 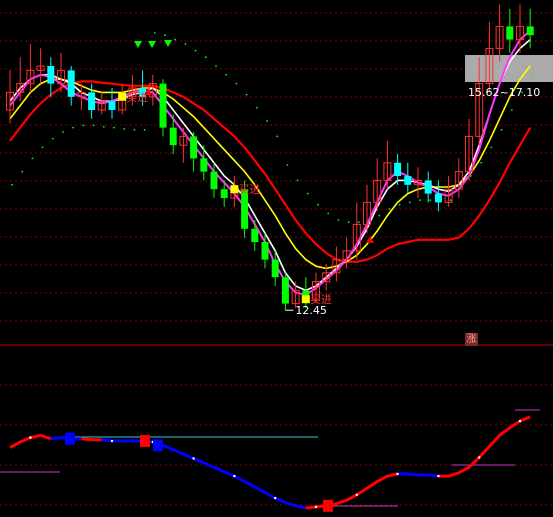 I want to click on range-label: 15.62~17.10, so click(x=504, y=92).